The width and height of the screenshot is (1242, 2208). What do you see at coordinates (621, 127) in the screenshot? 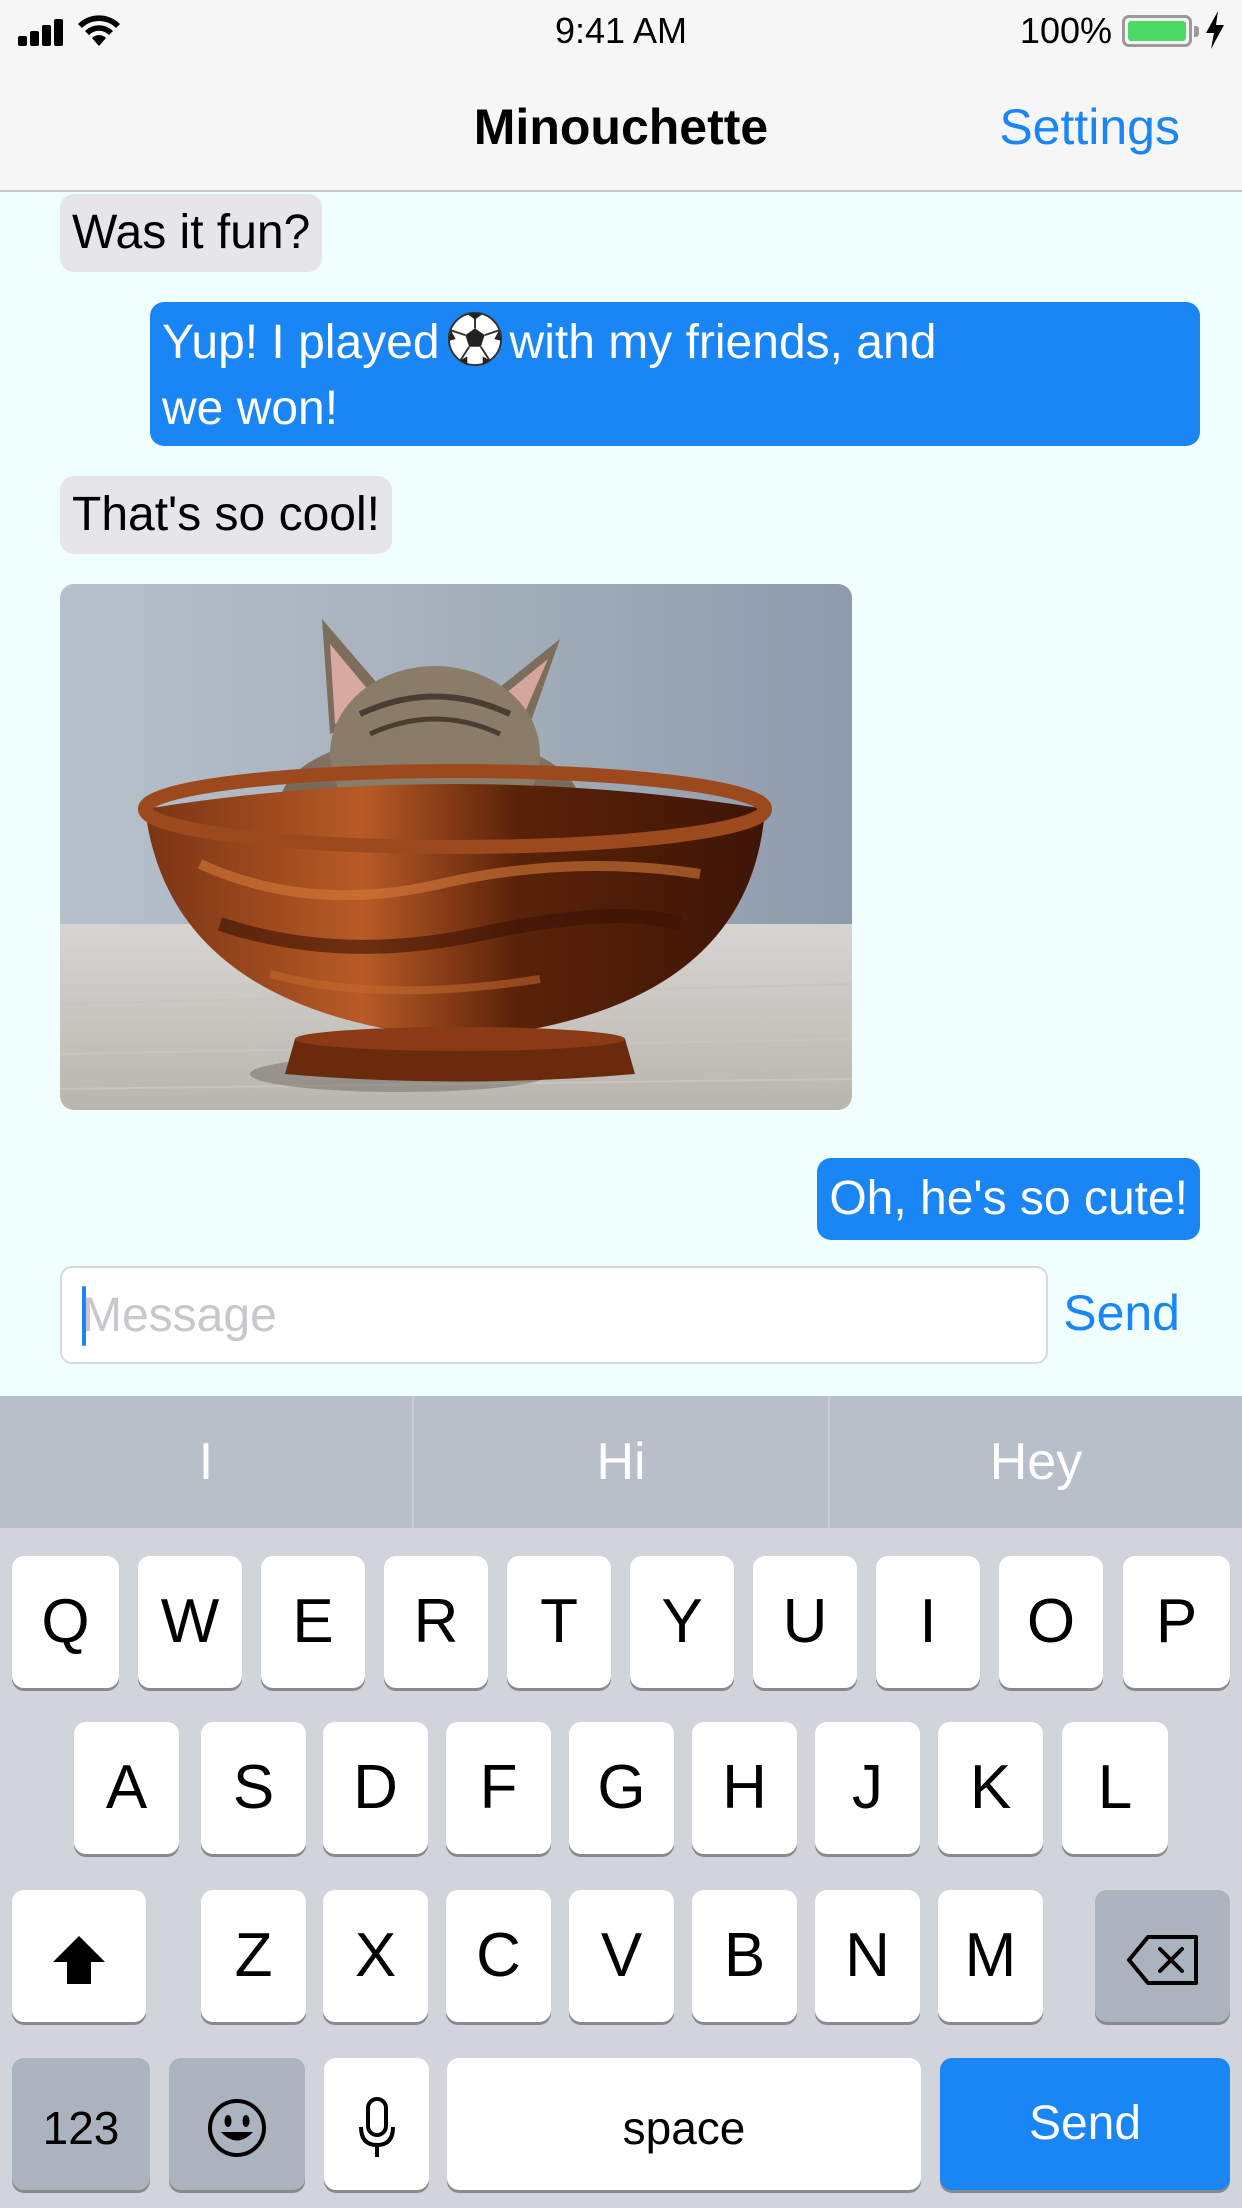
I see `navigation-bar: Minouchette Settings` at bounding box center [621, 127].